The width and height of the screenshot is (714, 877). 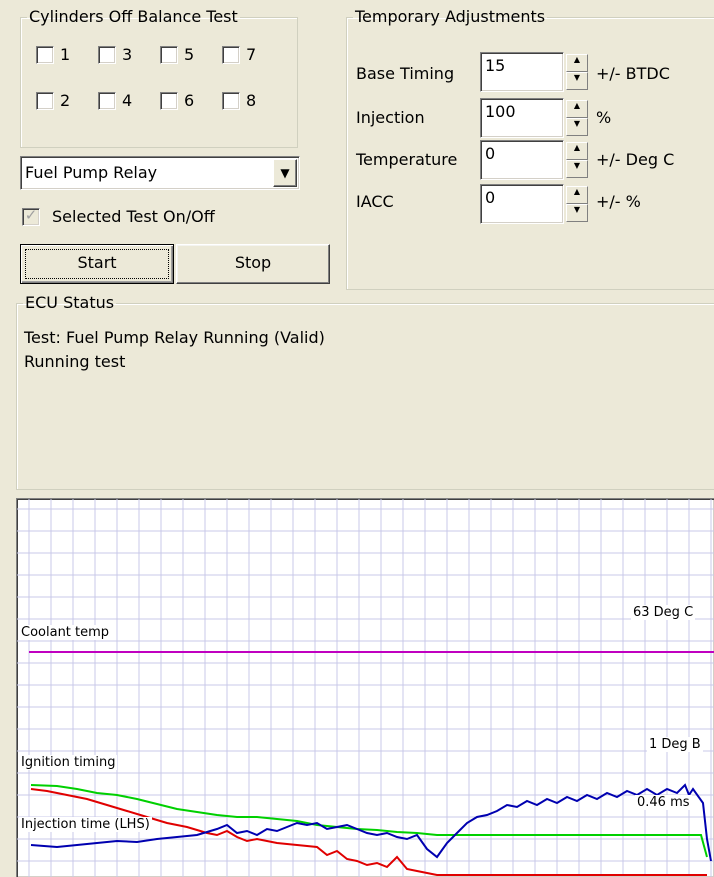 I want to click on base-timing-input: 15, so click(x=522, y=72).